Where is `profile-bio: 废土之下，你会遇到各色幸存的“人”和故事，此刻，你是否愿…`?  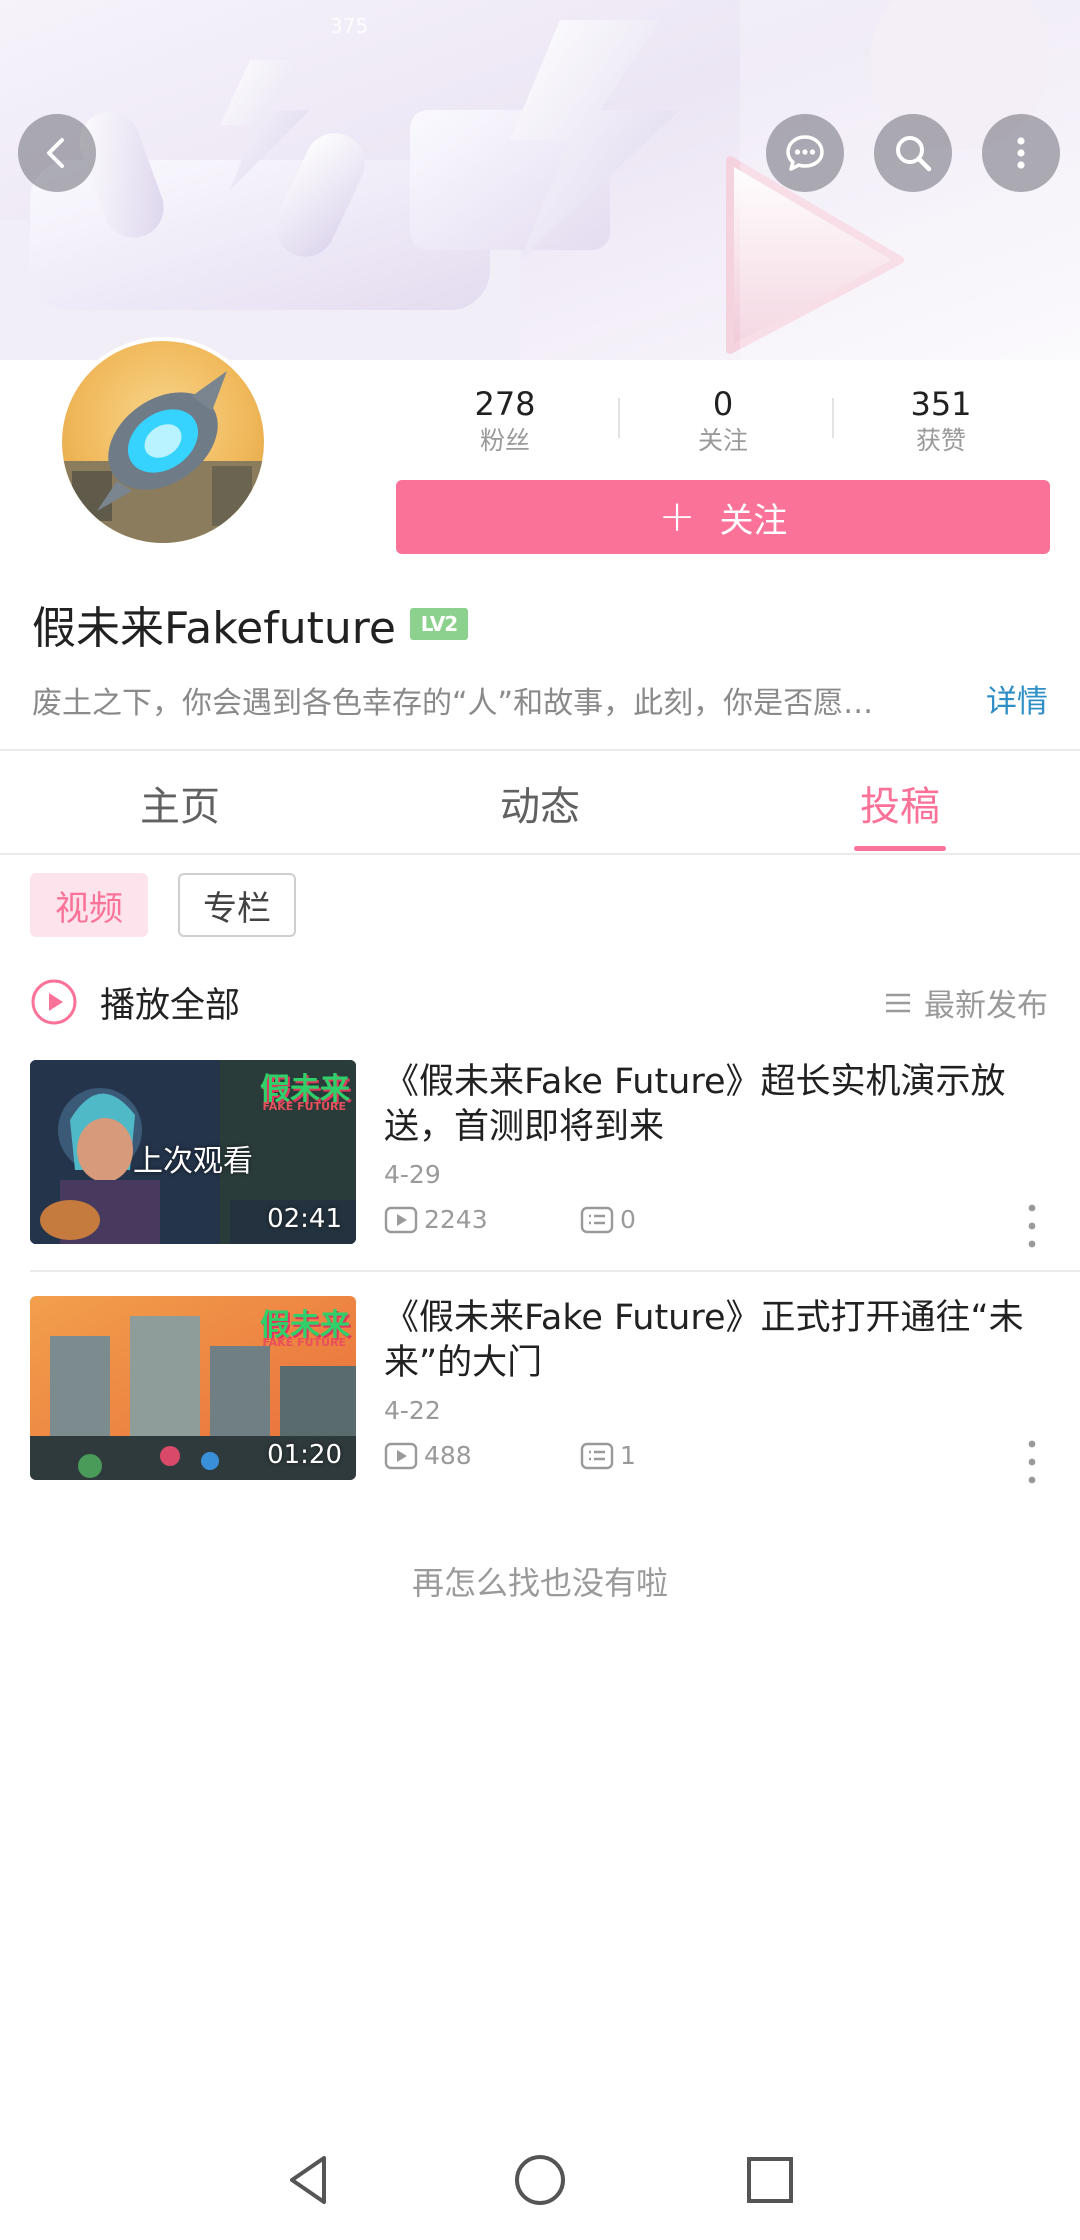 profile-bio: 废土之下，你会遇到各色幸存的“人”和故事，此刻，你是否愿… is located at coordinates (453, 703).